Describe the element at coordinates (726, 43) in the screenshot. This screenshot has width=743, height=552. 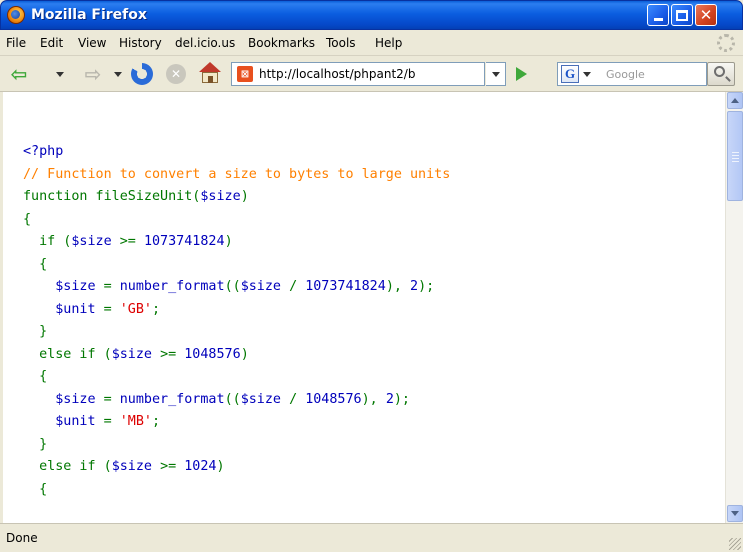
I see `throbber-icon` at that location.